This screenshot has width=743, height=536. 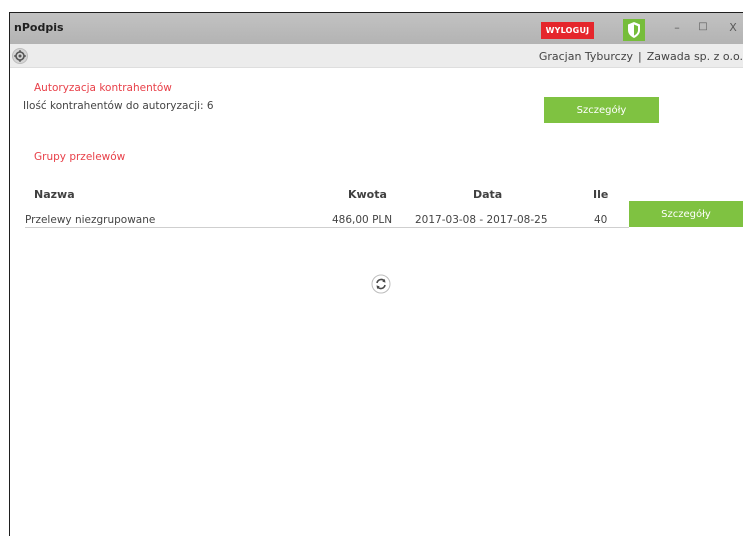 What do you see at coordinates (39, 27) in the screenshot?
I see `app-title: nPodpis` at bounding box center [39, 27].